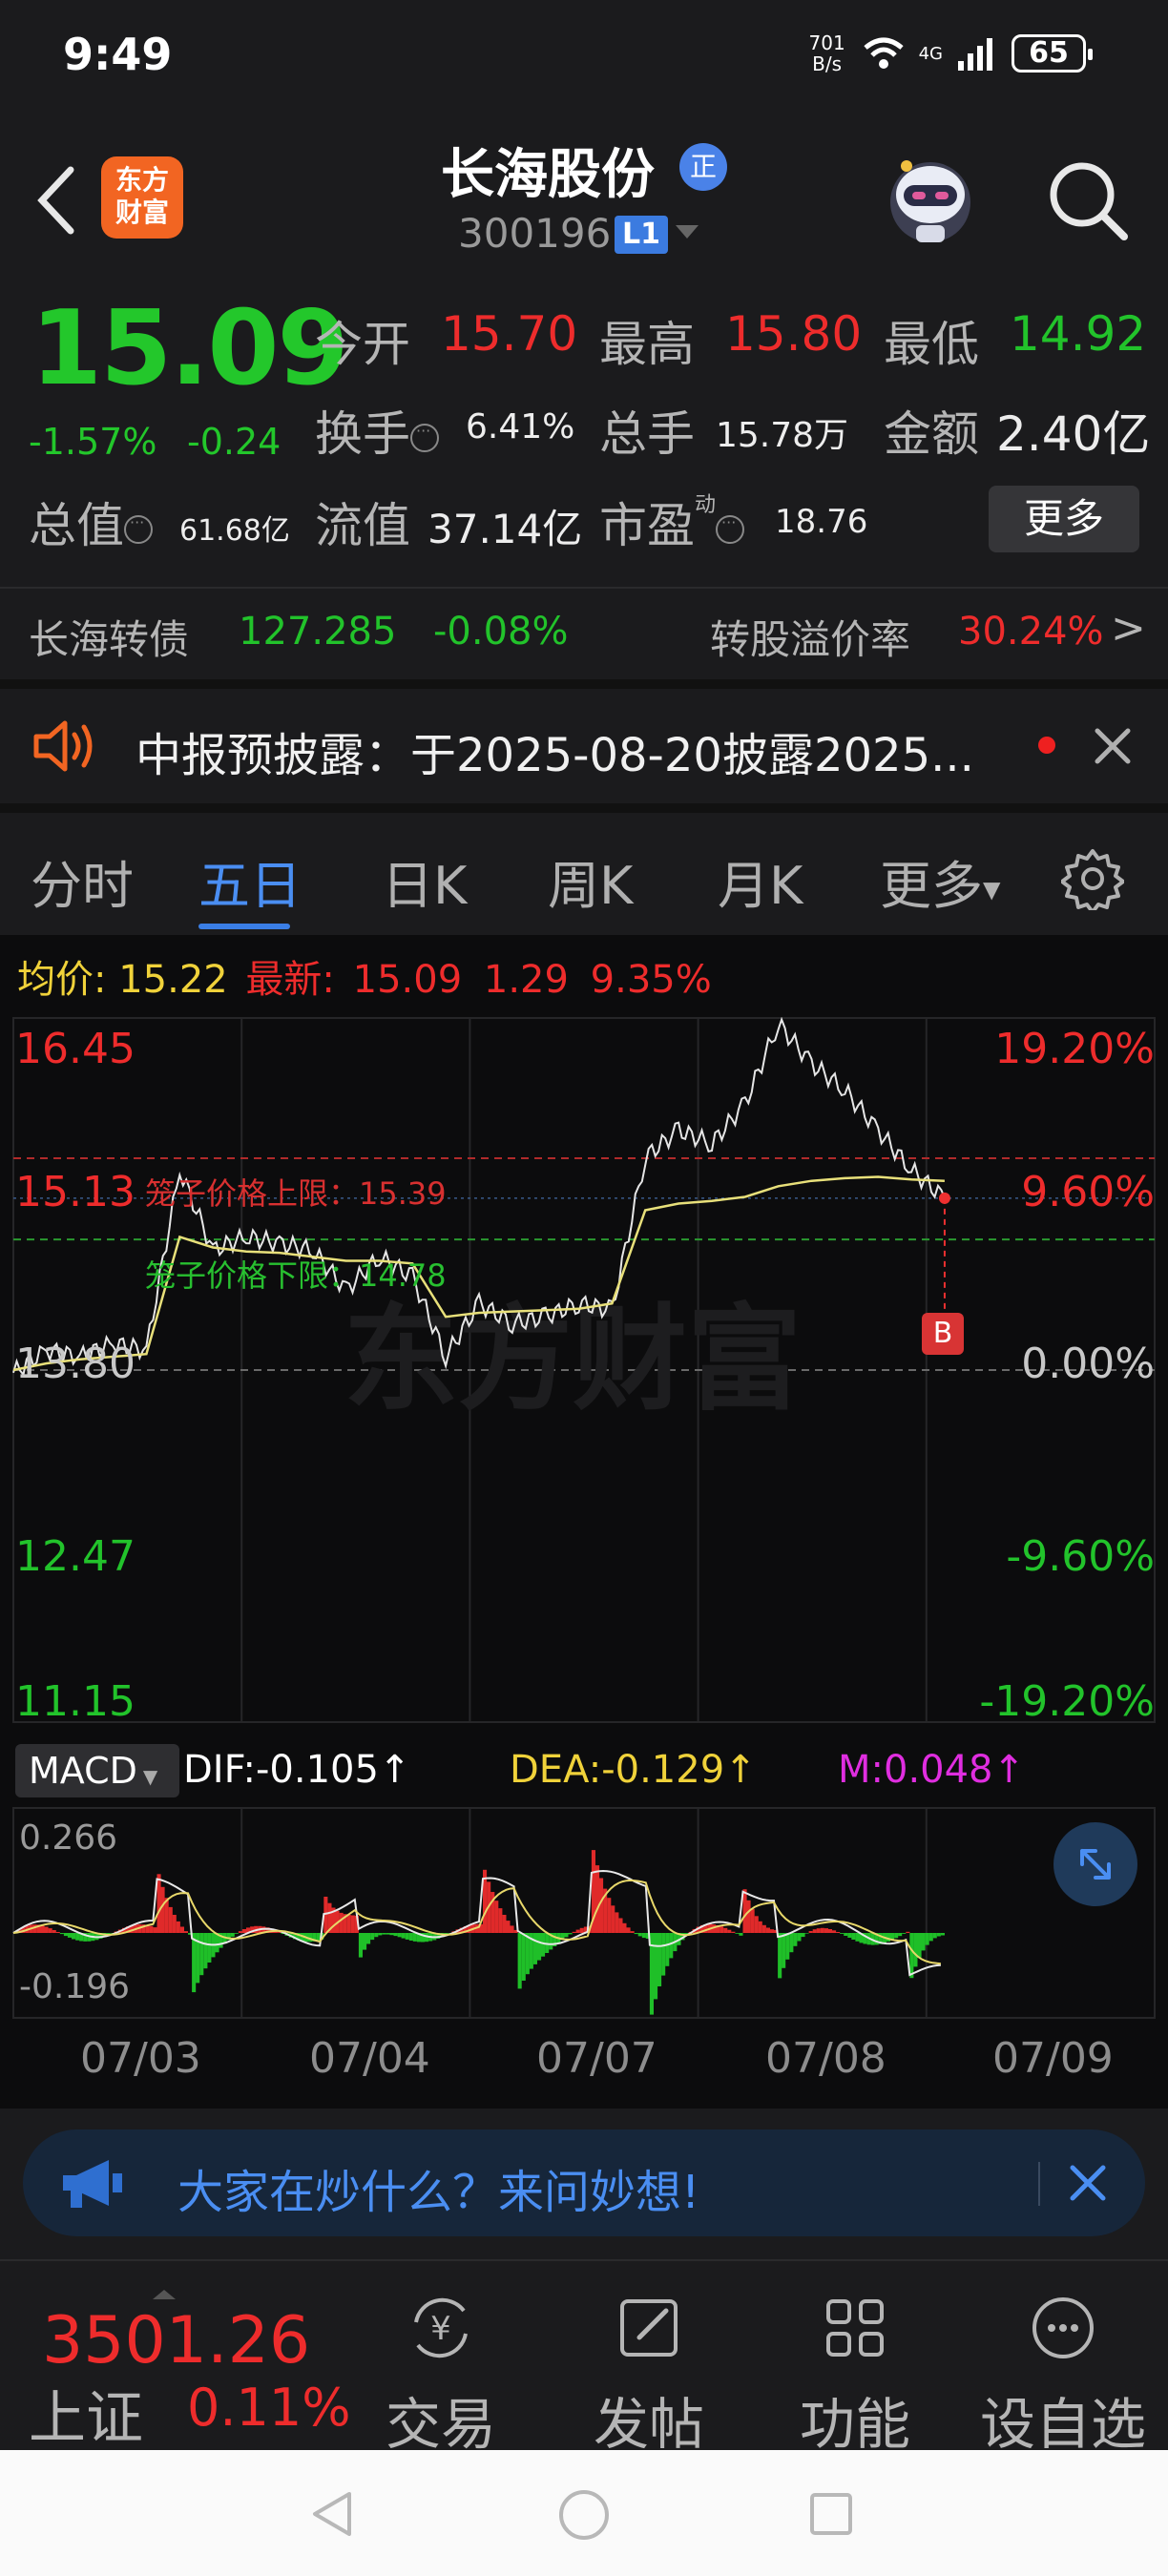 Image resolution: width=1168 pixels, height=2576 pixels. What do you see at coordinates (1087, 199) in the screenshot?
I see `search-icon` at bounding box center [1087, 199].